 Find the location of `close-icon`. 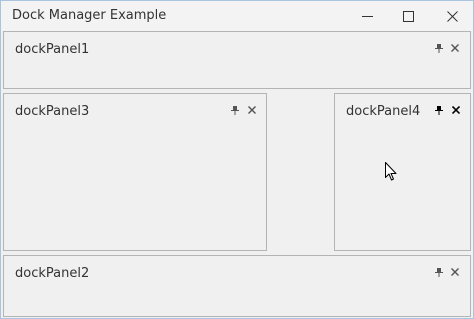

close-icon is located at coordinates (452, 16).